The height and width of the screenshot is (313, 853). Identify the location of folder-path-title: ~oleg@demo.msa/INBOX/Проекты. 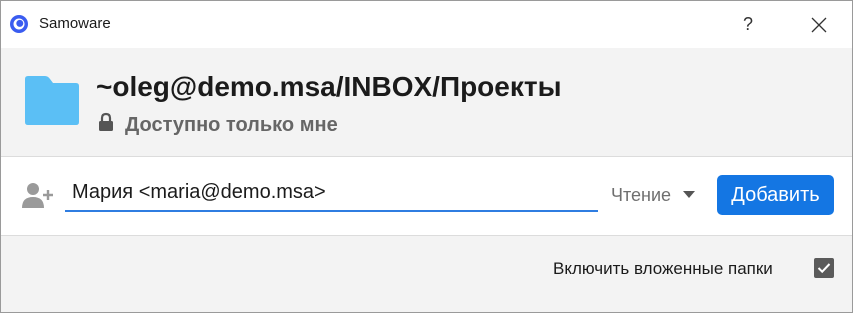
(329, 86).